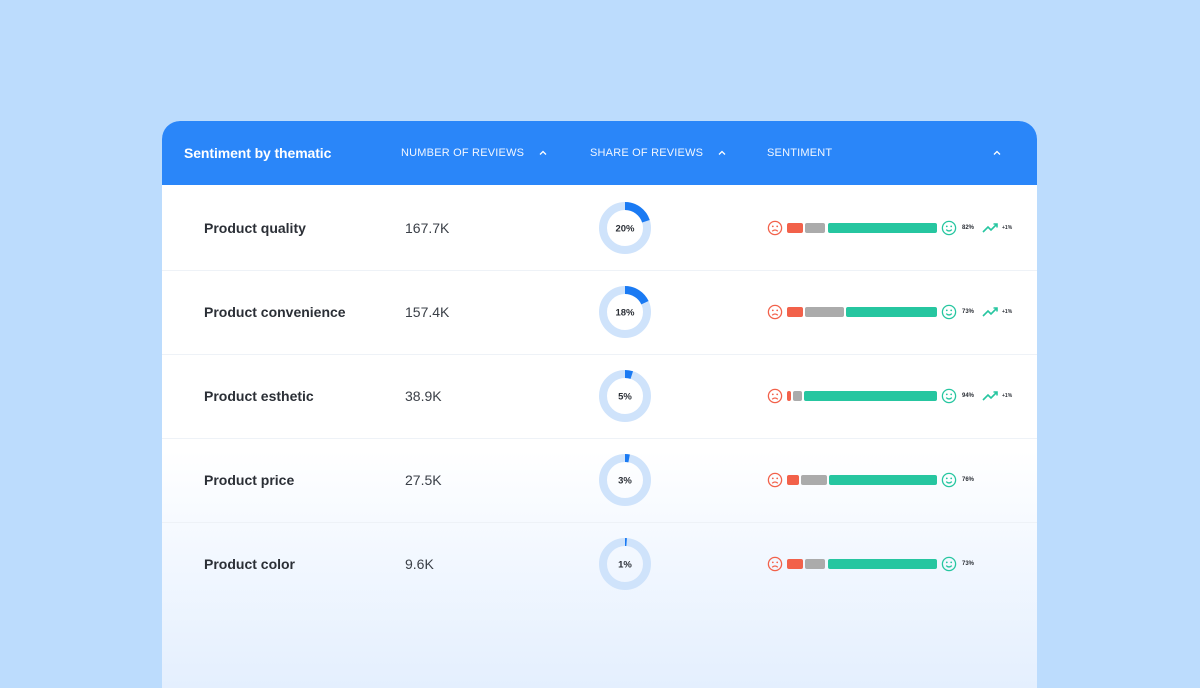  I want to click on share-label: 1%, so click(625, 565).